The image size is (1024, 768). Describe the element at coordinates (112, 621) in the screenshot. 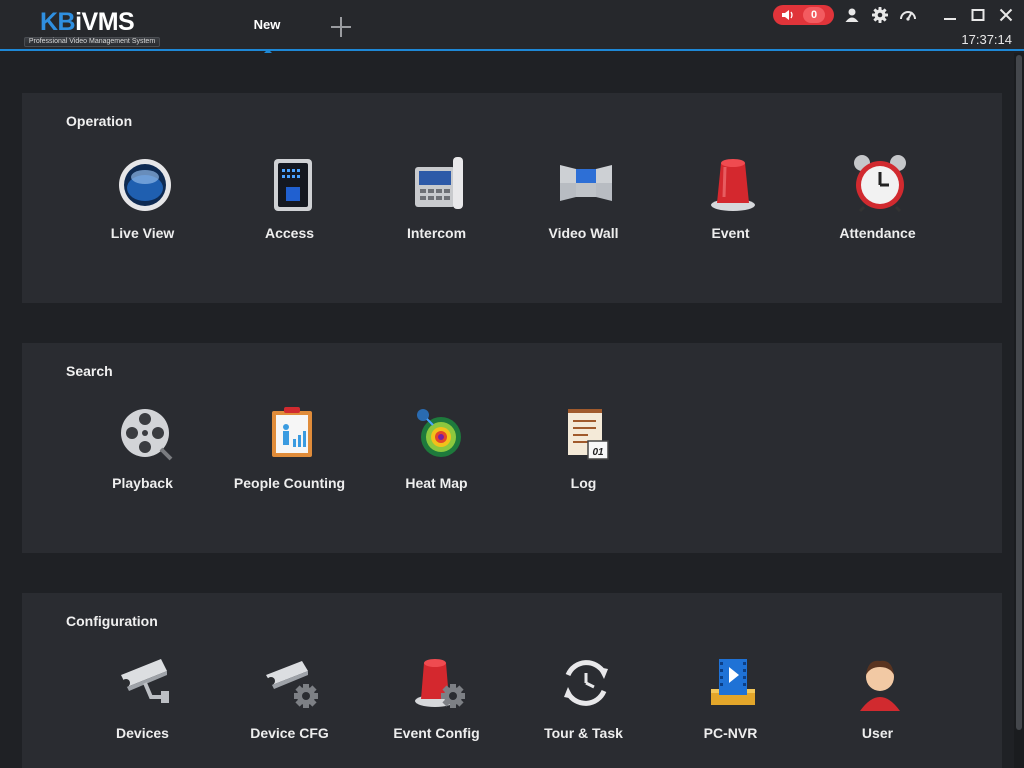

I see `section-title-configuration: Configuration` at that location.